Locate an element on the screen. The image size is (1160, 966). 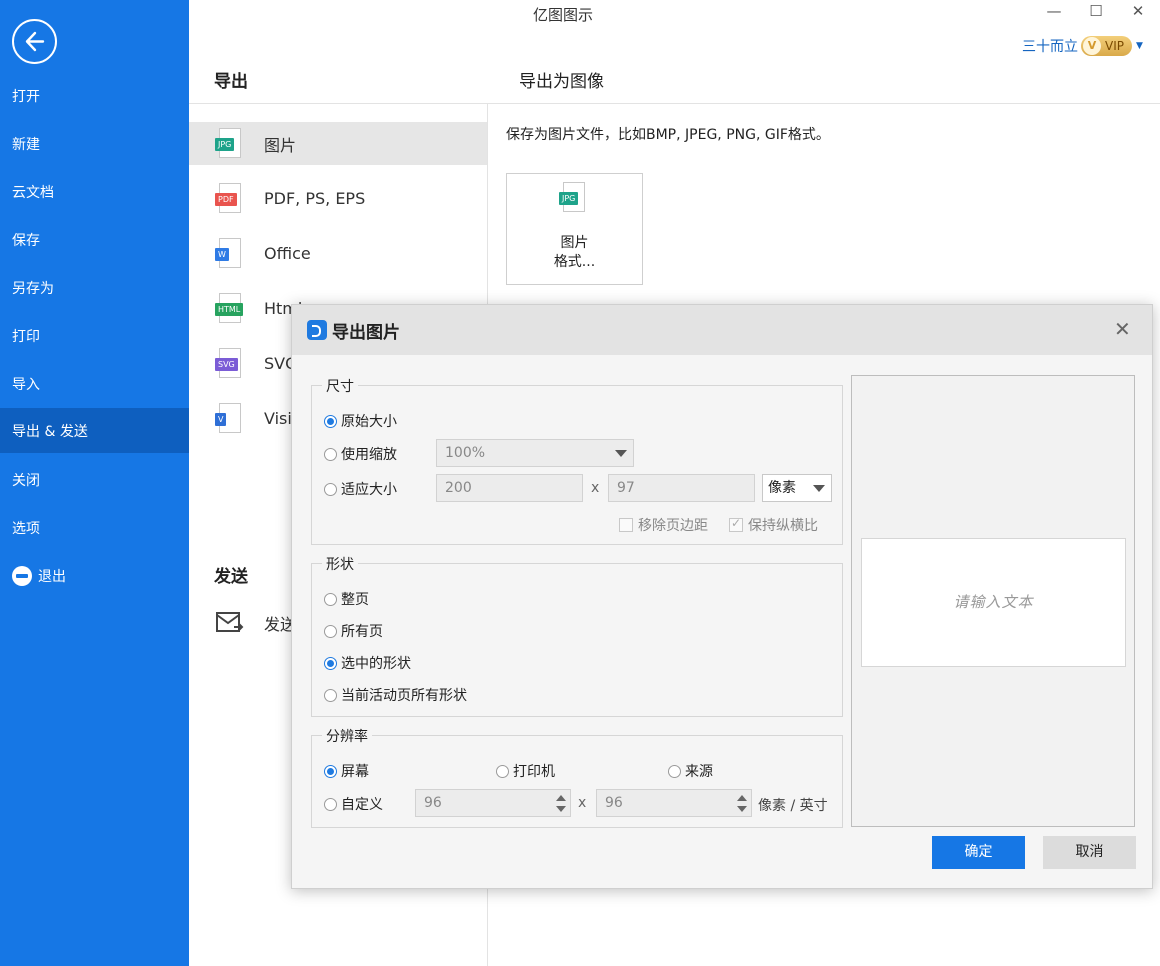
radio-original-size: 原始大小 is located at coordinates (360, 421).